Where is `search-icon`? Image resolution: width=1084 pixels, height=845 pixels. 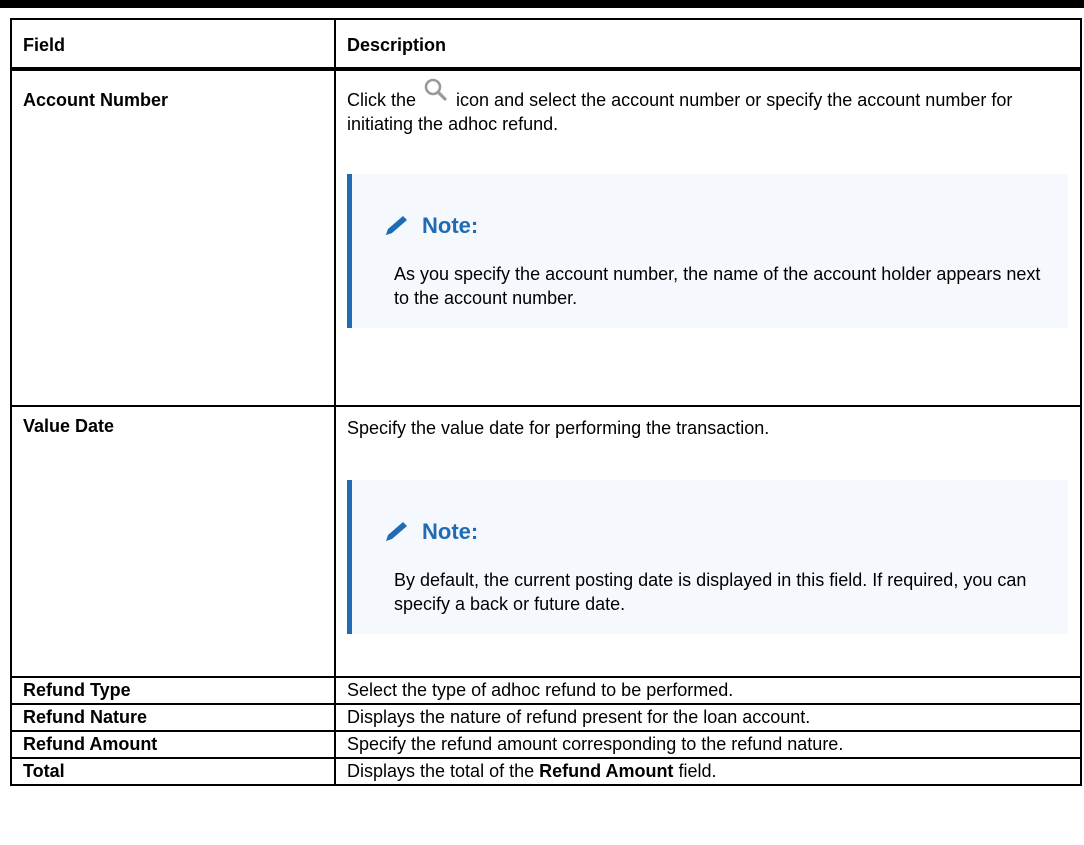 search-icon is located at coordinates (436, 95).